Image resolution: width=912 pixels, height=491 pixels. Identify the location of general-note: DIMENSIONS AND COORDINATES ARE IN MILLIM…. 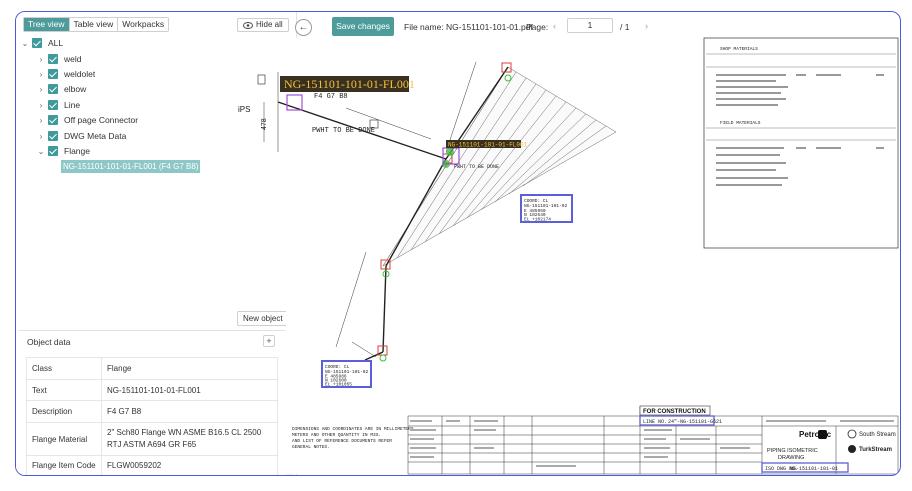
(354, 429).